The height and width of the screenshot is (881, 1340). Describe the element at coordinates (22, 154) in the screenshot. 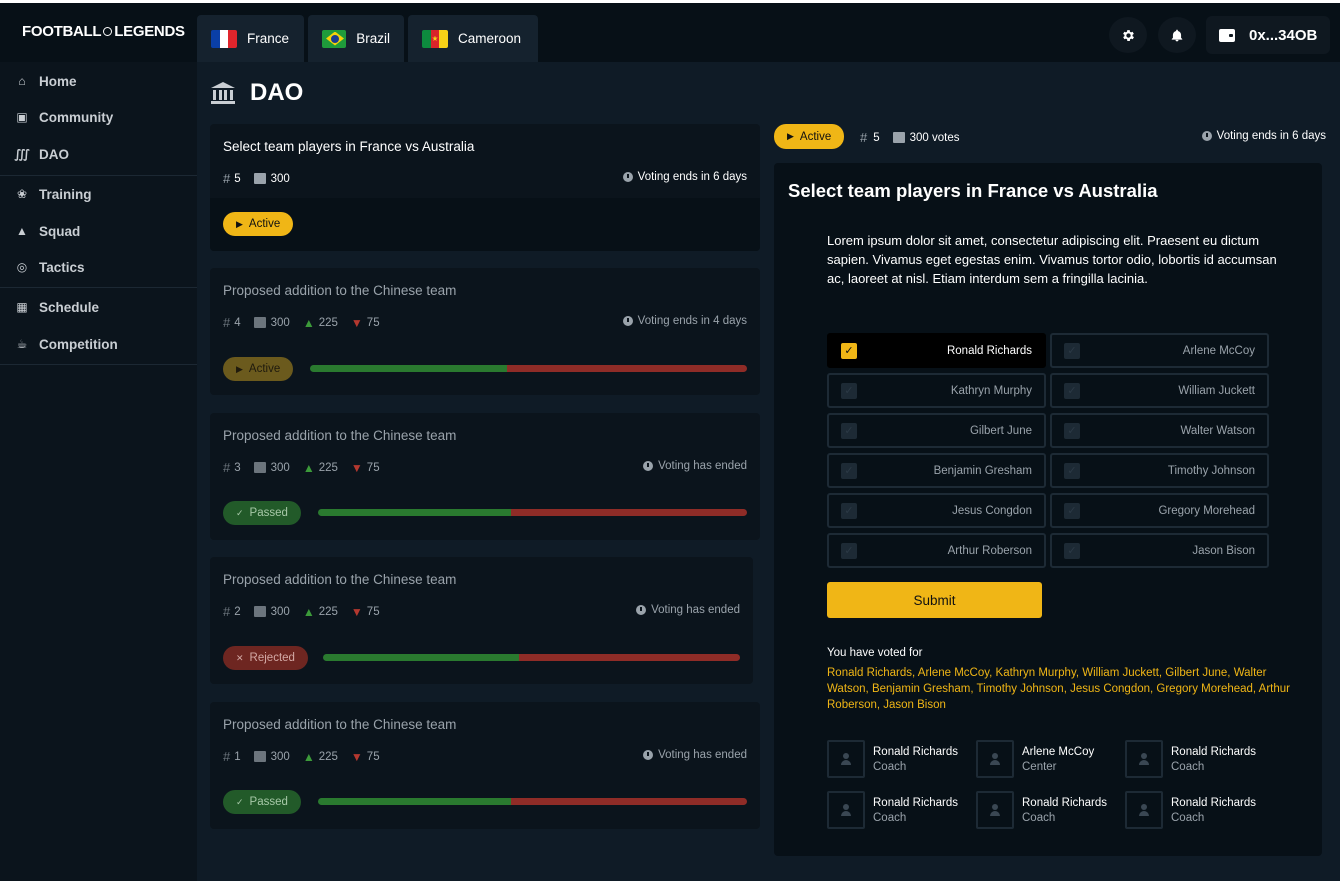

I see `bank-icon: ∭` at that location.